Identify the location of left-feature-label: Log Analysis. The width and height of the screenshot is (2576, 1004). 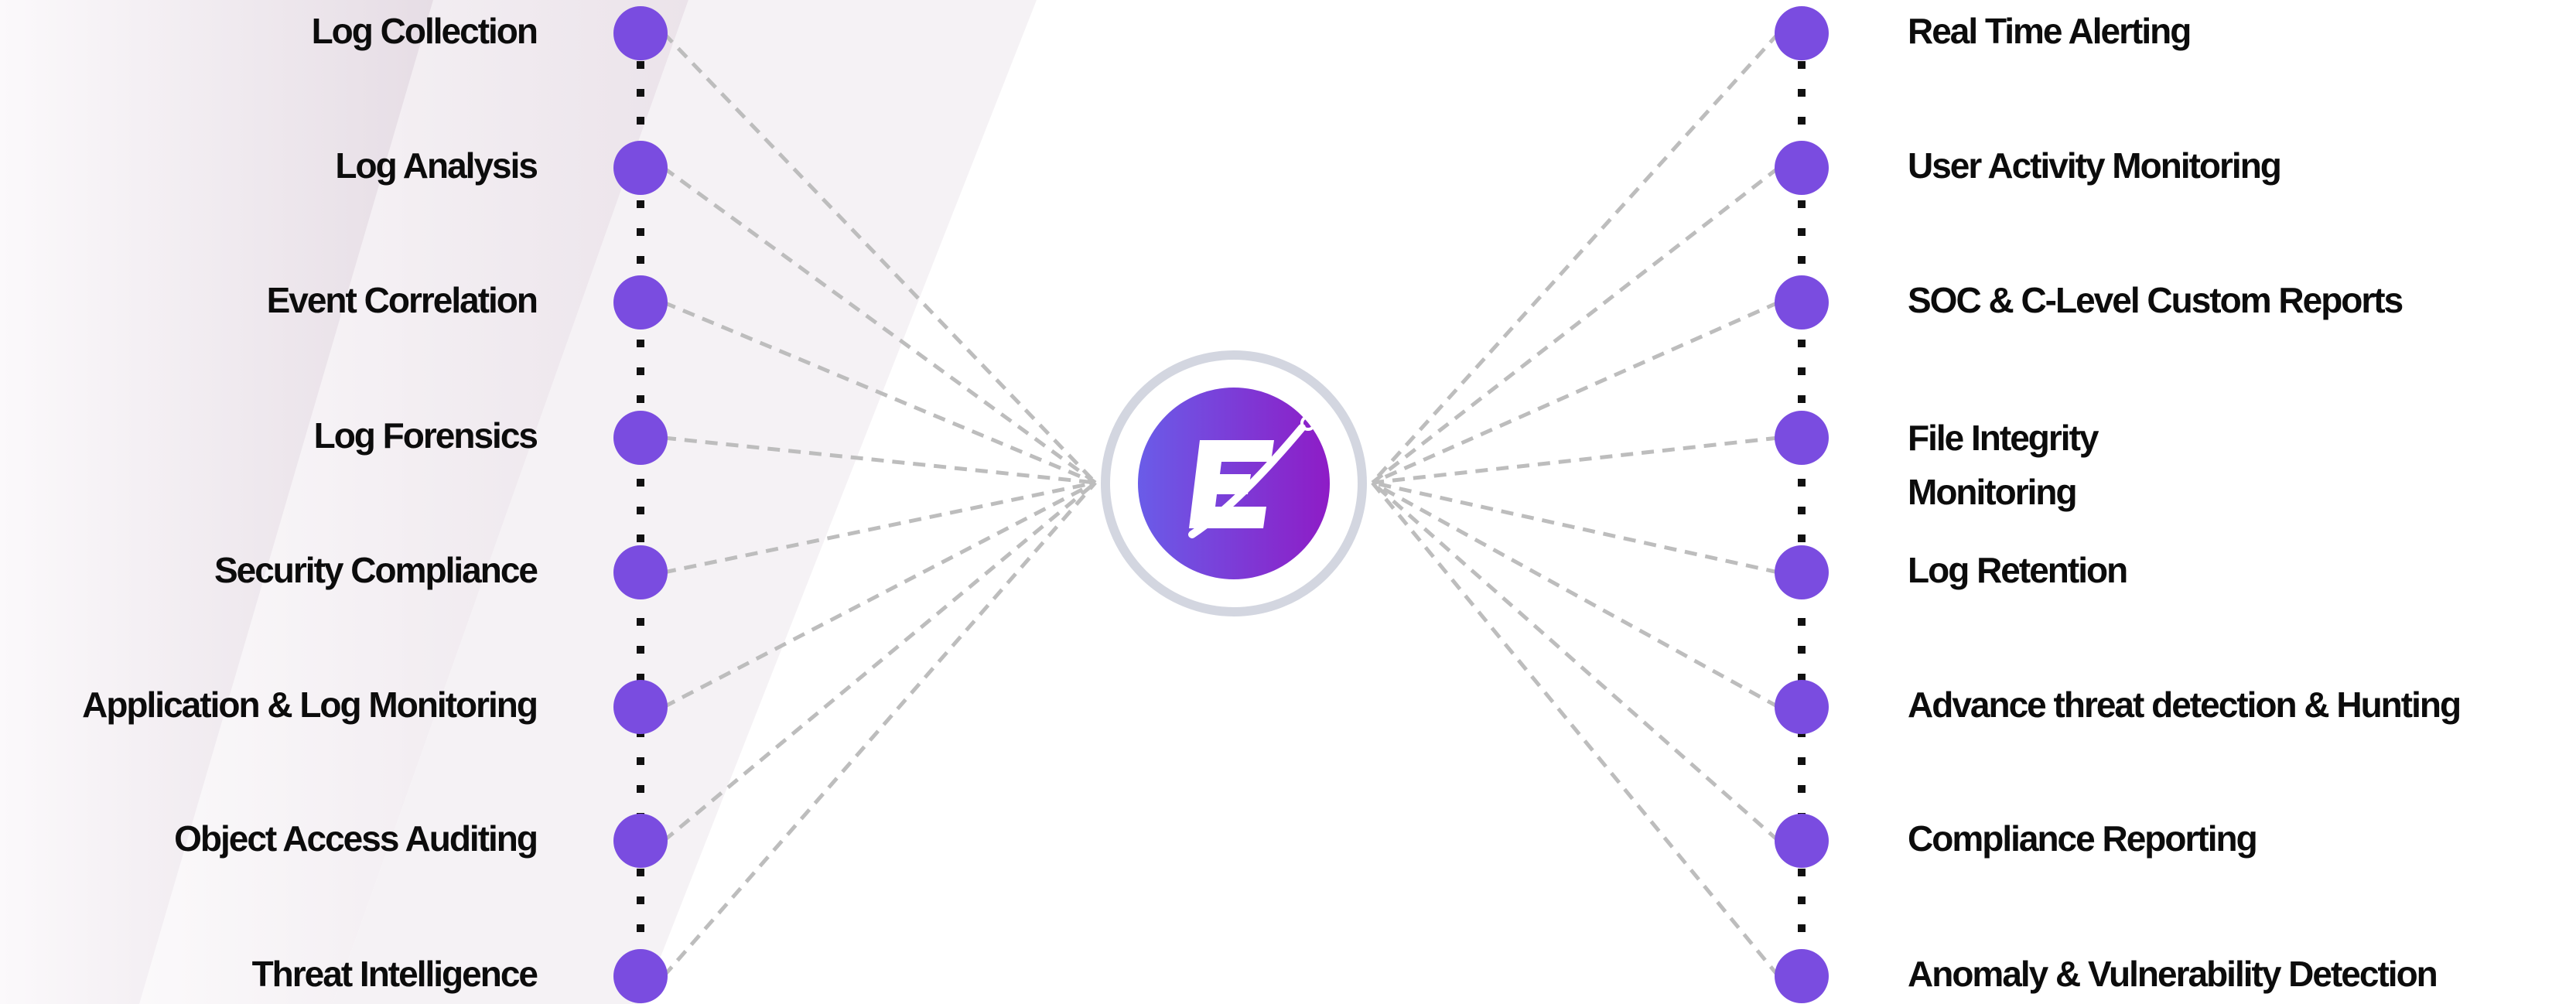
(437, 165).